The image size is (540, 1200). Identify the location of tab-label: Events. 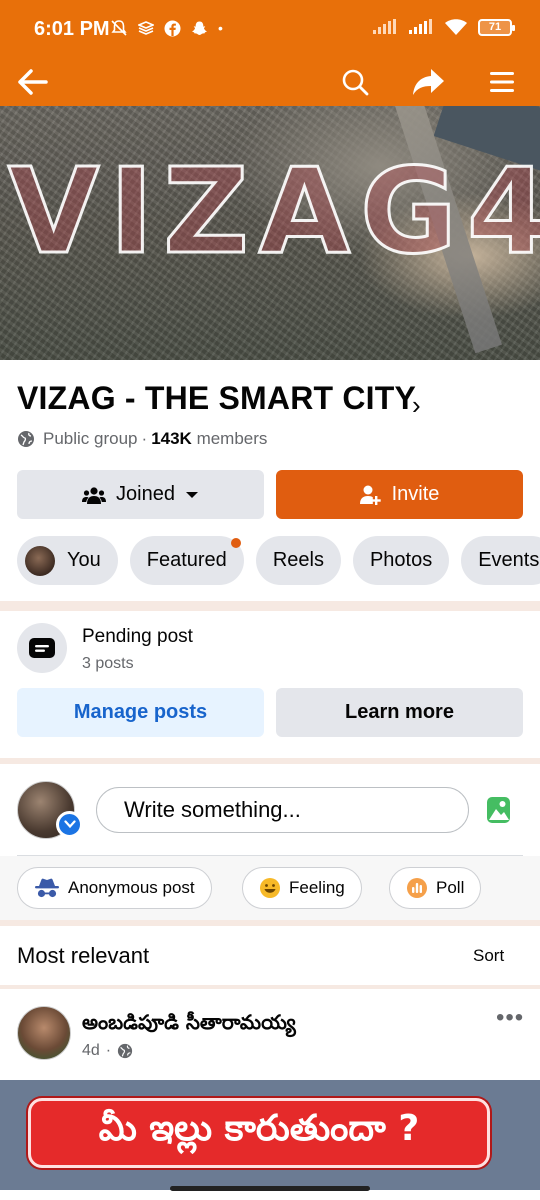
(509, 560).